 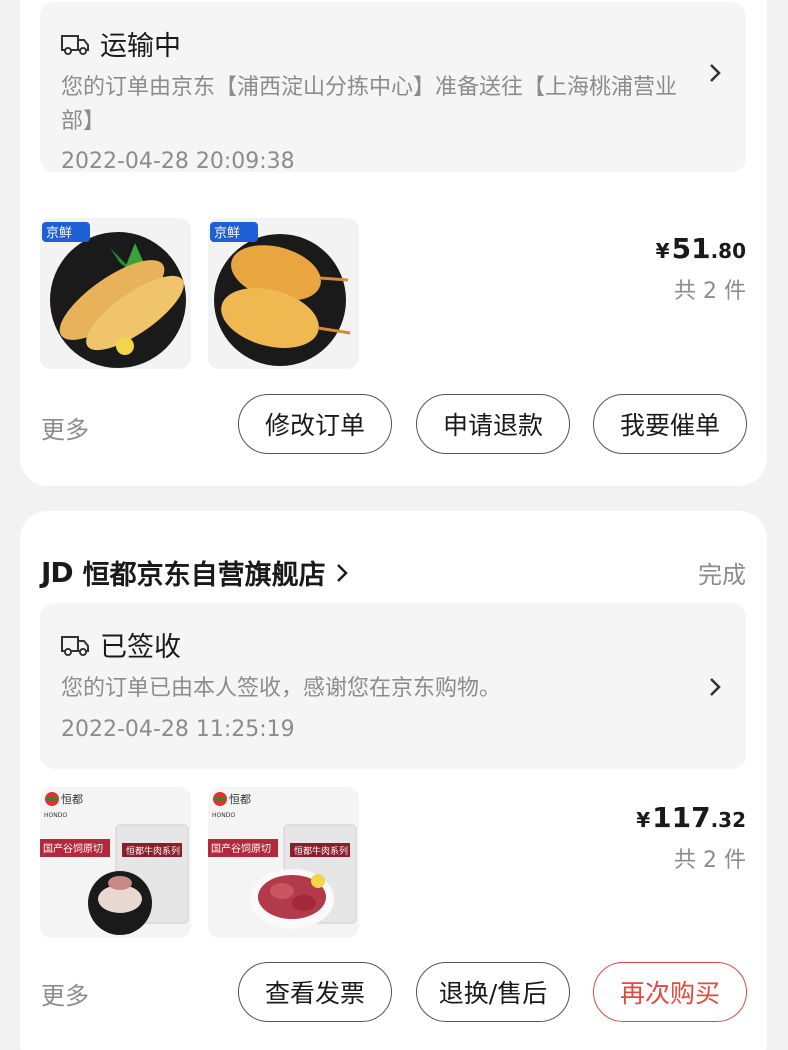 I want to click on status-description: 您的订单已由本人签收，感谢您在京东购物。, so click(x=281, y=688).